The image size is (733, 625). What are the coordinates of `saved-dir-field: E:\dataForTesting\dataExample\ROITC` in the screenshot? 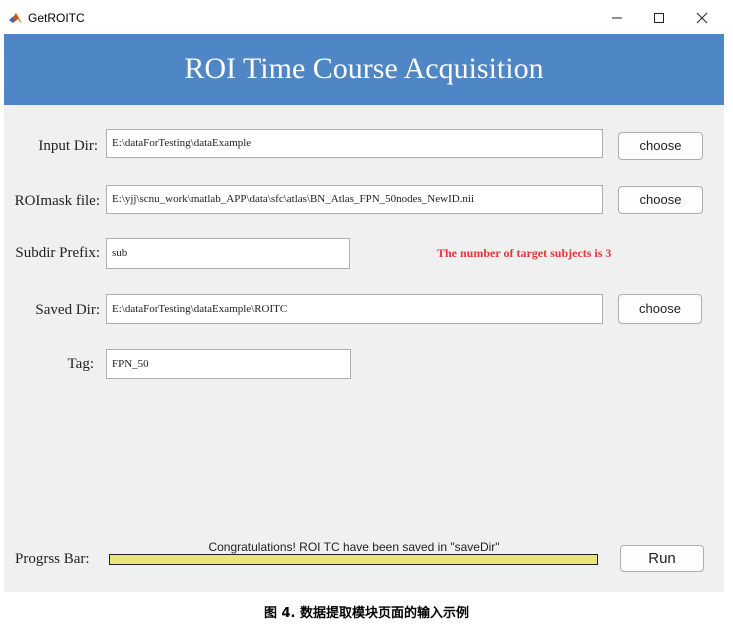 It's located at (354, 309).